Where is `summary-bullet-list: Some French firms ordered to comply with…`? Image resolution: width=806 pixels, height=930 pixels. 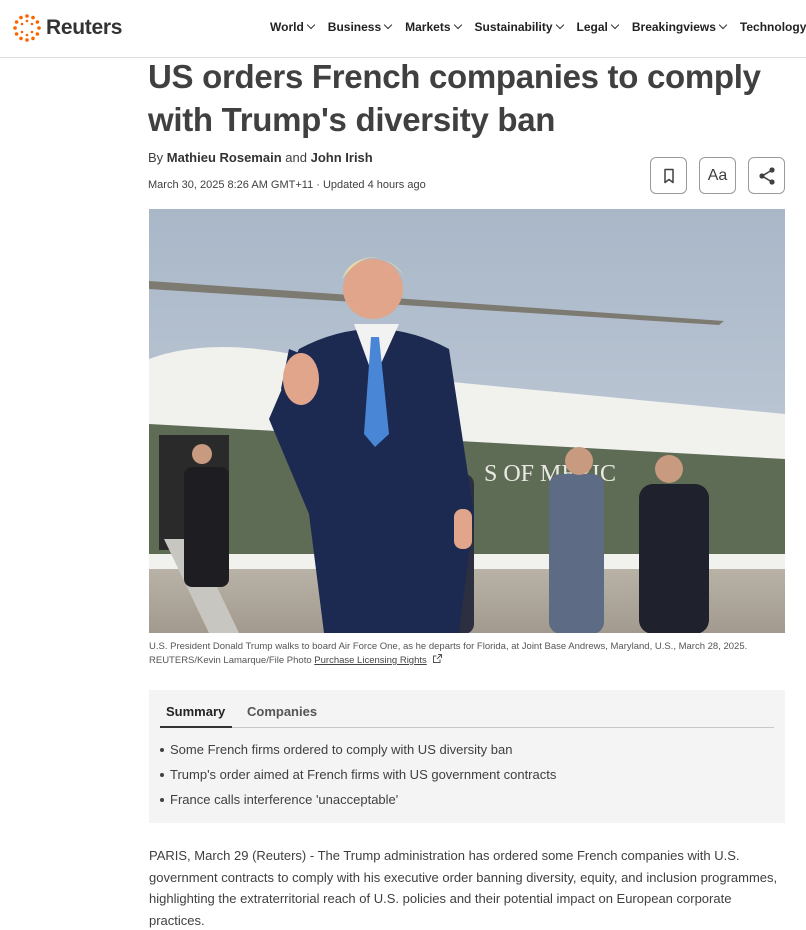
summary-bullet-list: Some French firms ordered to comply with… is located at coordinates (358, 779).